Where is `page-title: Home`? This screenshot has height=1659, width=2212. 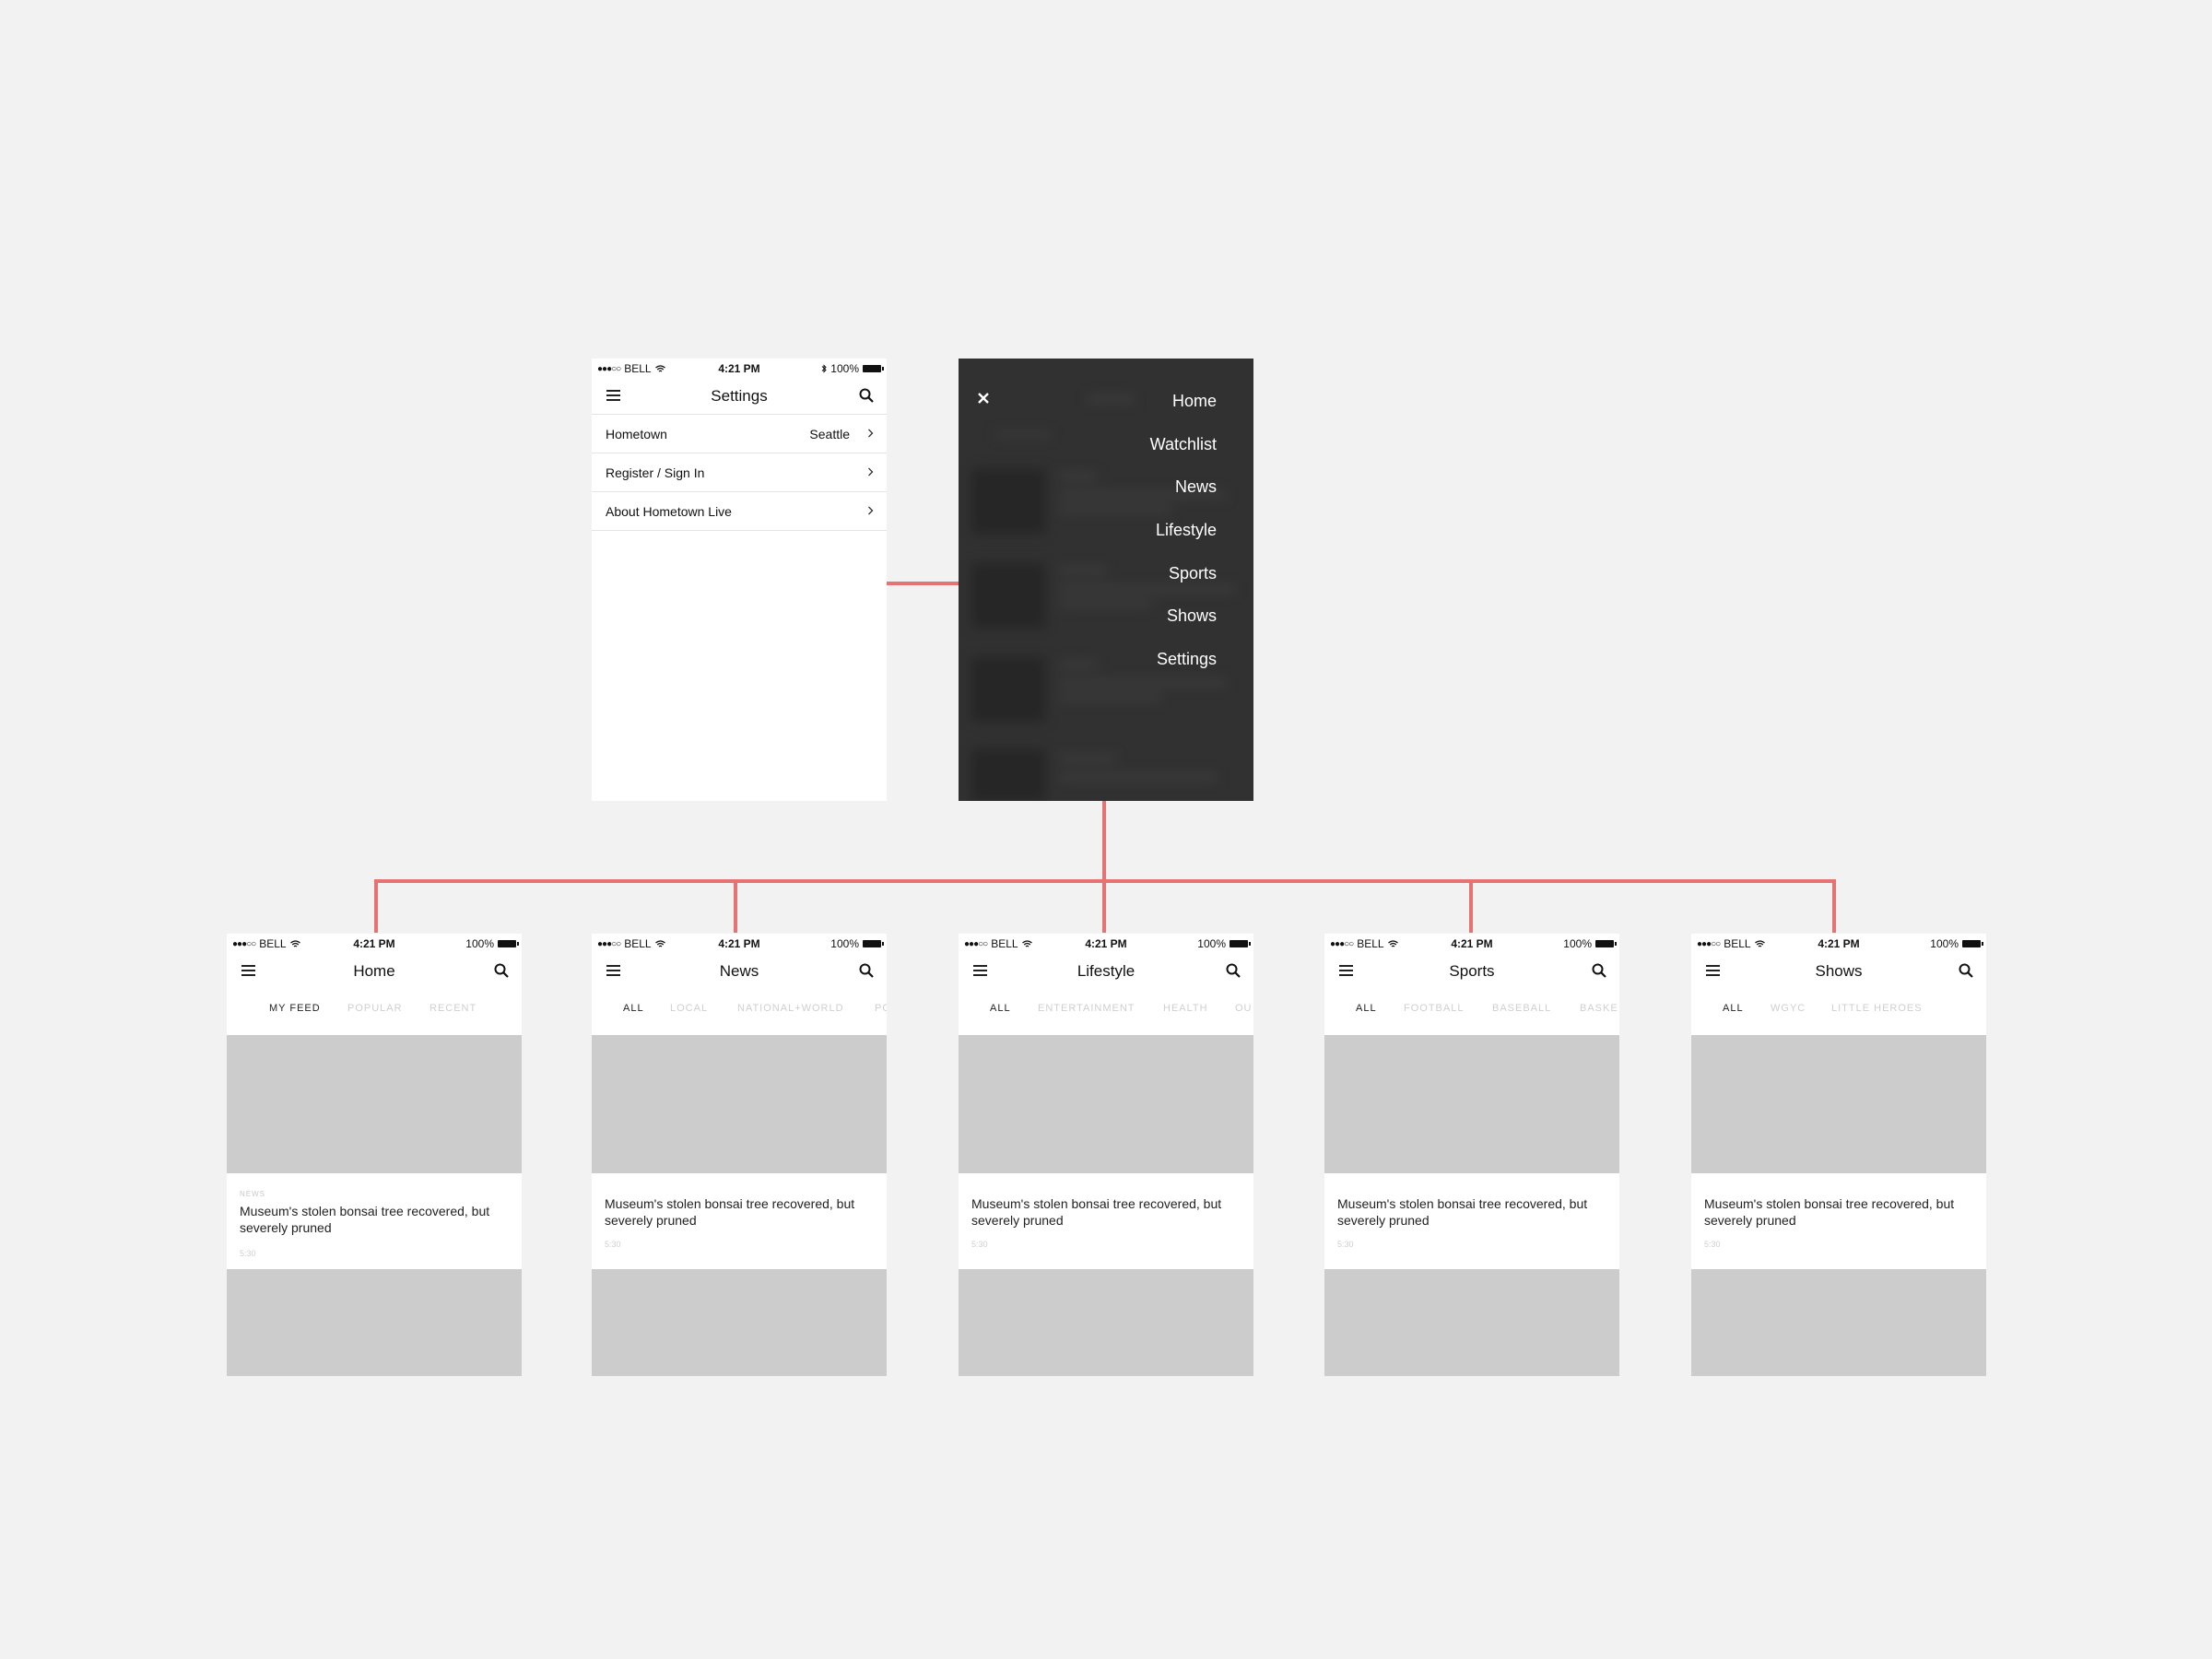 page-title: Home is located at coordinates (374, 971).